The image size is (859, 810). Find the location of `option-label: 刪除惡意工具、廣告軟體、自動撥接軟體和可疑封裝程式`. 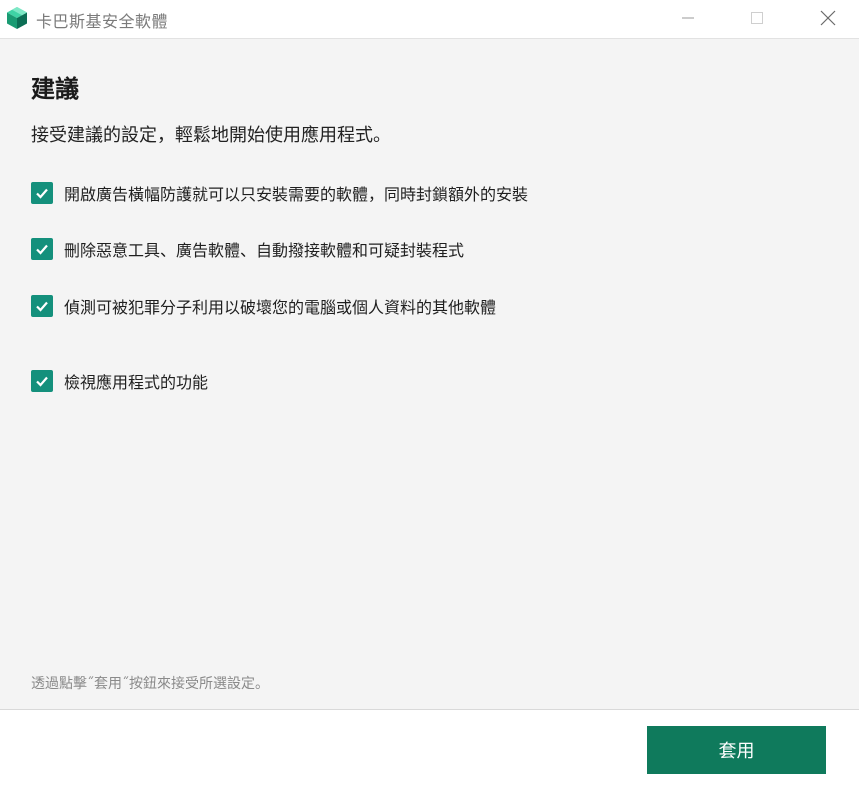

option-label: 刪除惡意工具、廣告軟體、自動撥接軟體和可疑封裝程式 is located at coordinates (264, 250).